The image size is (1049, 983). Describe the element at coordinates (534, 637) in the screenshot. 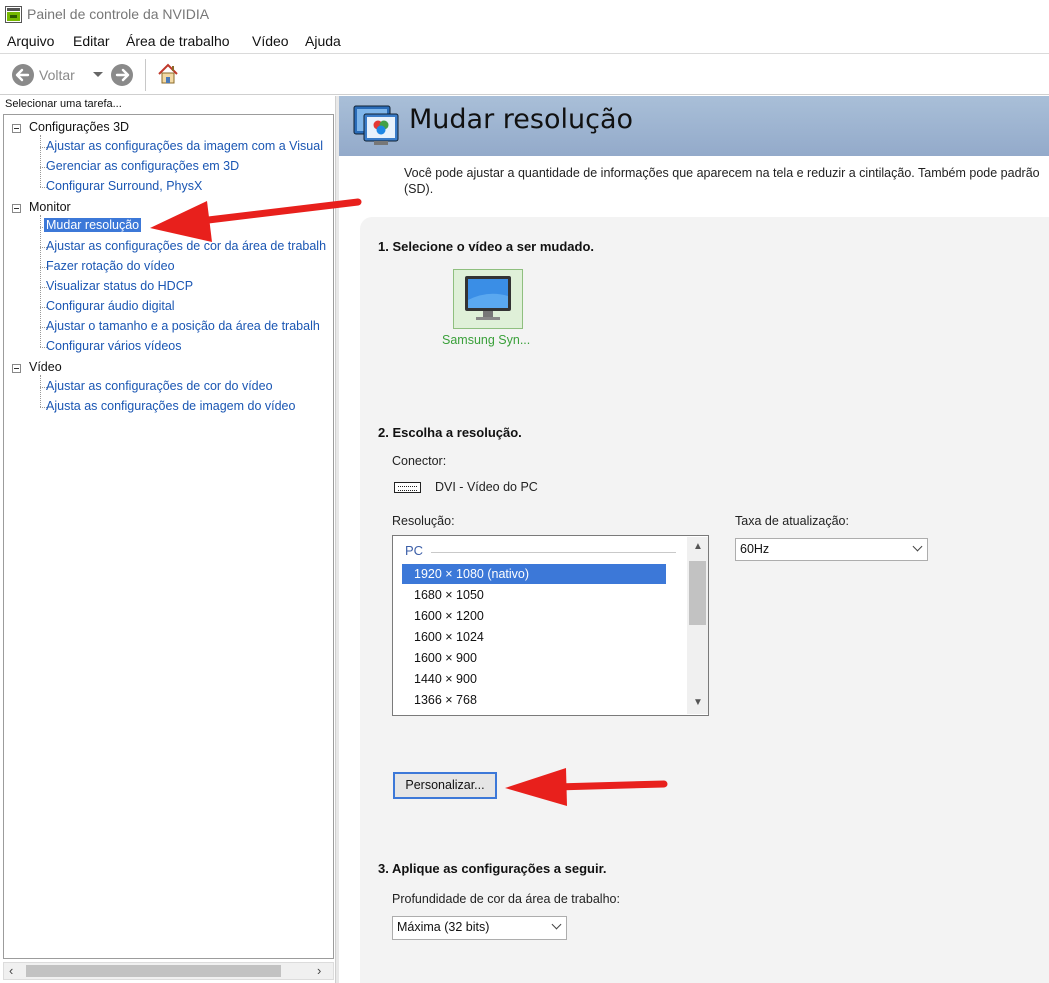

I see `resolution-option: 1600 × 1024` at that location.